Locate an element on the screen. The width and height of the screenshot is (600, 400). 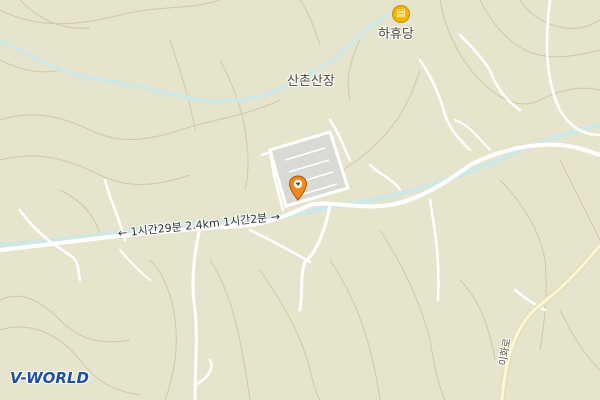
parking-lot is located at coordinates (309, 169).